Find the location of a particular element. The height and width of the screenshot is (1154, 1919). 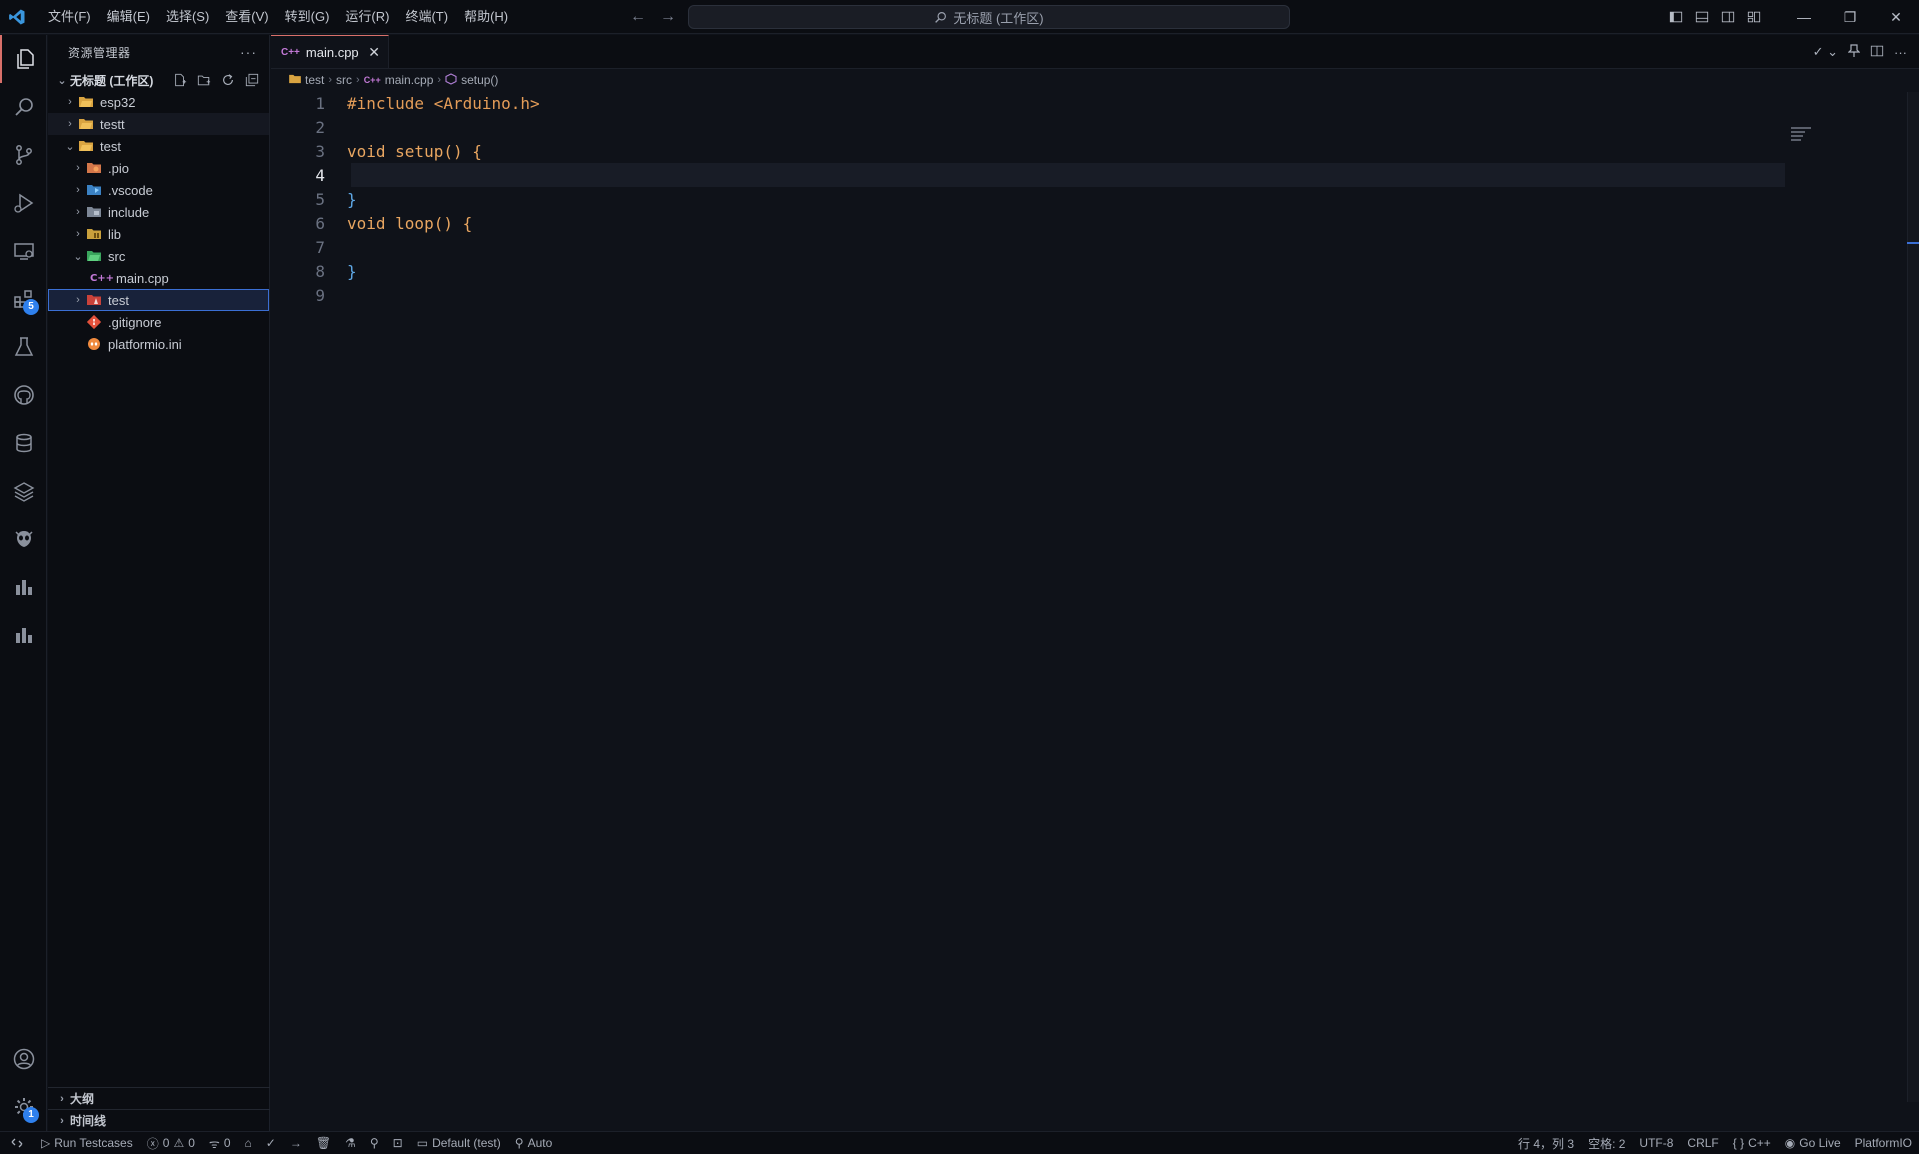

error-icon: ⓧ is located at coordinates (152, 1143).